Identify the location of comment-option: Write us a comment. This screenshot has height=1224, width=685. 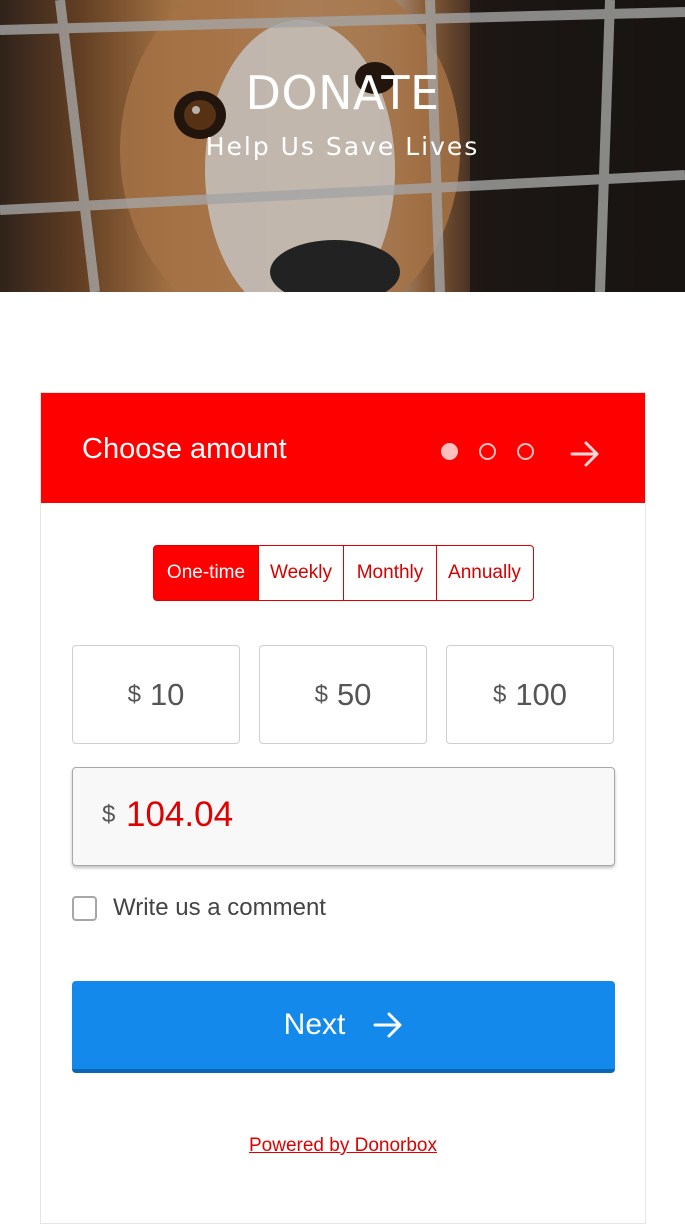
(199, 908).